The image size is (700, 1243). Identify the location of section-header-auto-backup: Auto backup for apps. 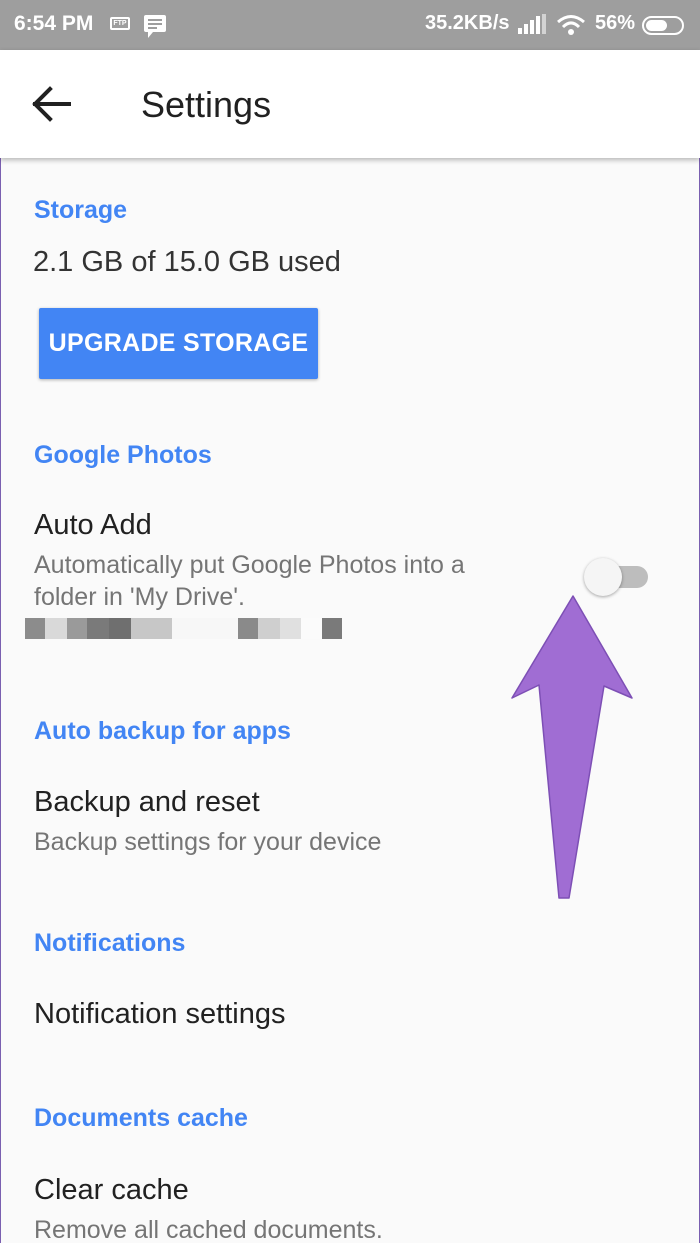
(162, 731).